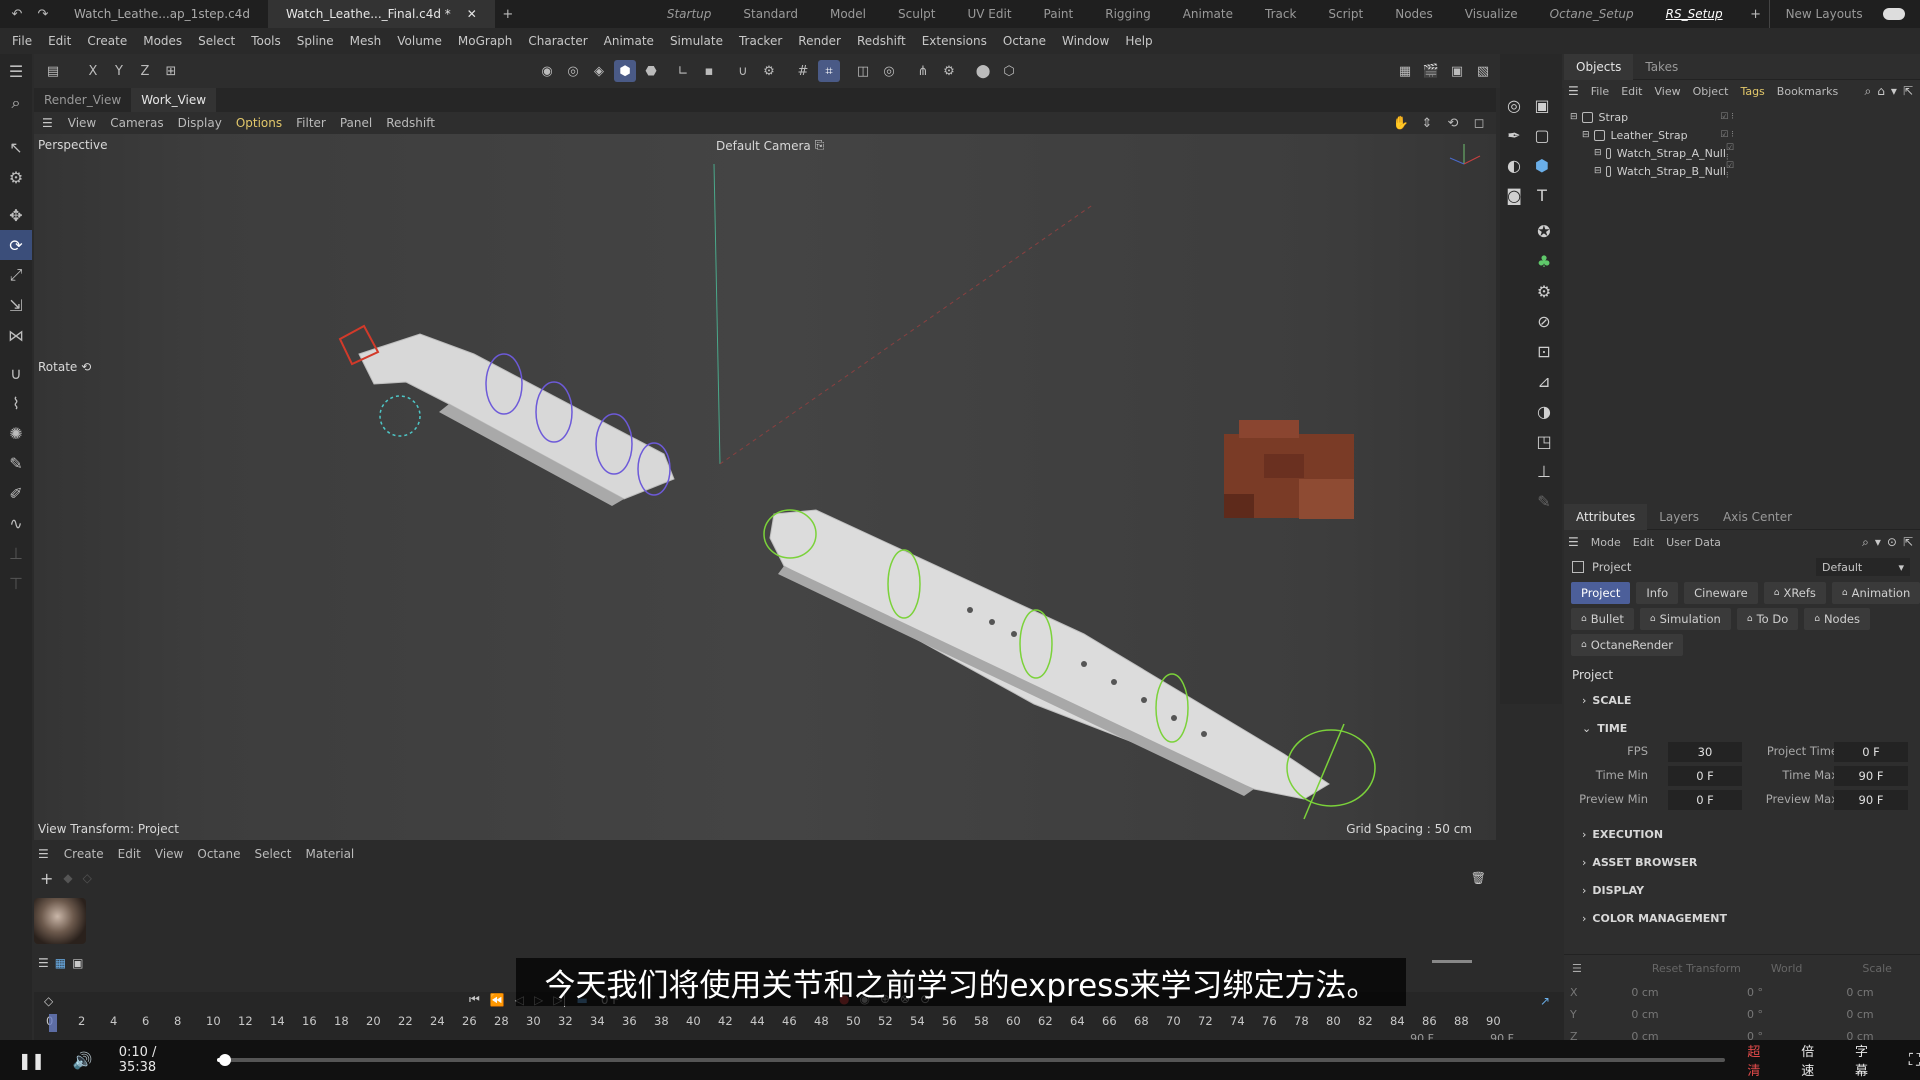 The width and height of the screenshot is (1920, 1080). Describe the element at coordinates (760, 41) in the screenshot. I see `menu-item-tracker: Tracker` at that location.